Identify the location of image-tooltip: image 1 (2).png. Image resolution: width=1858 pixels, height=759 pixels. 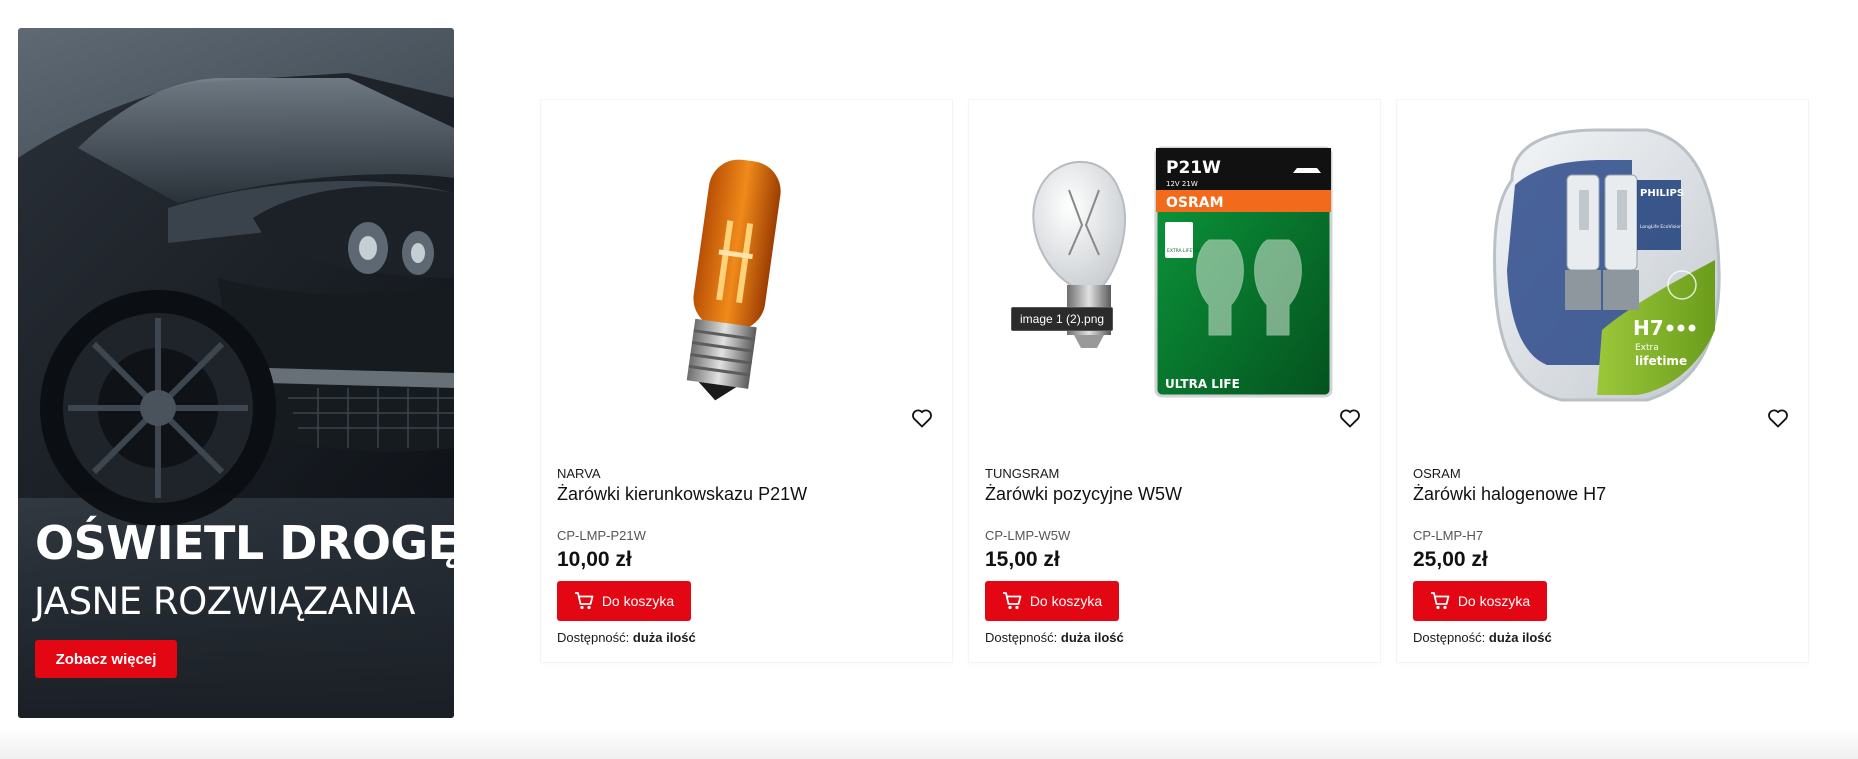
(1062, 319).